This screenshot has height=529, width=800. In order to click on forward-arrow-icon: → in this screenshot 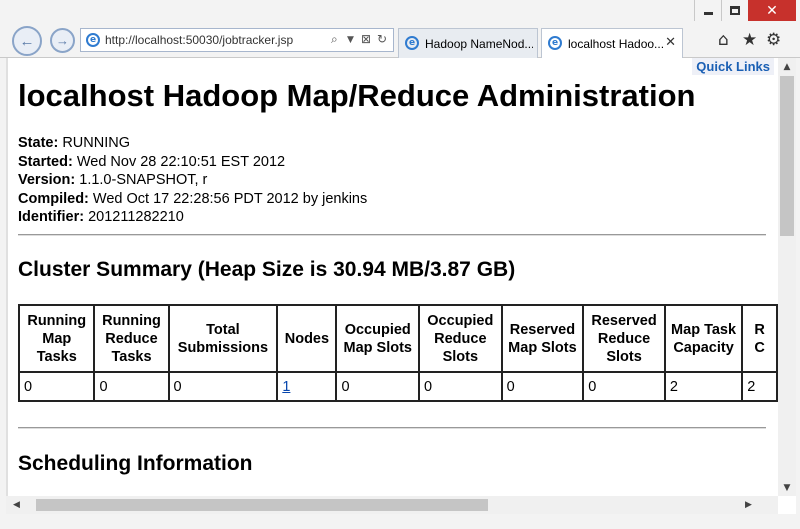, I will do `click(62, 40)`.